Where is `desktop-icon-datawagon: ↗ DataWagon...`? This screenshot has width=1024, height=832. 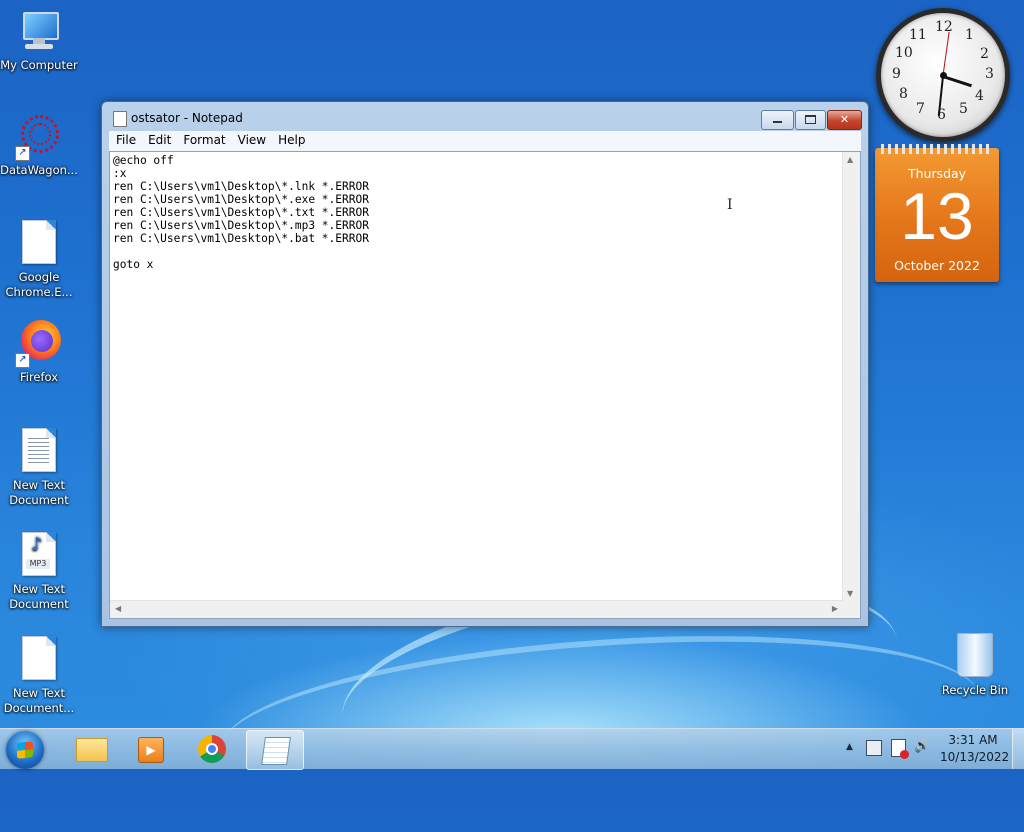
desktop-icon-datawagon: ↗ DataWagon... is located at coordinates (39, 145).